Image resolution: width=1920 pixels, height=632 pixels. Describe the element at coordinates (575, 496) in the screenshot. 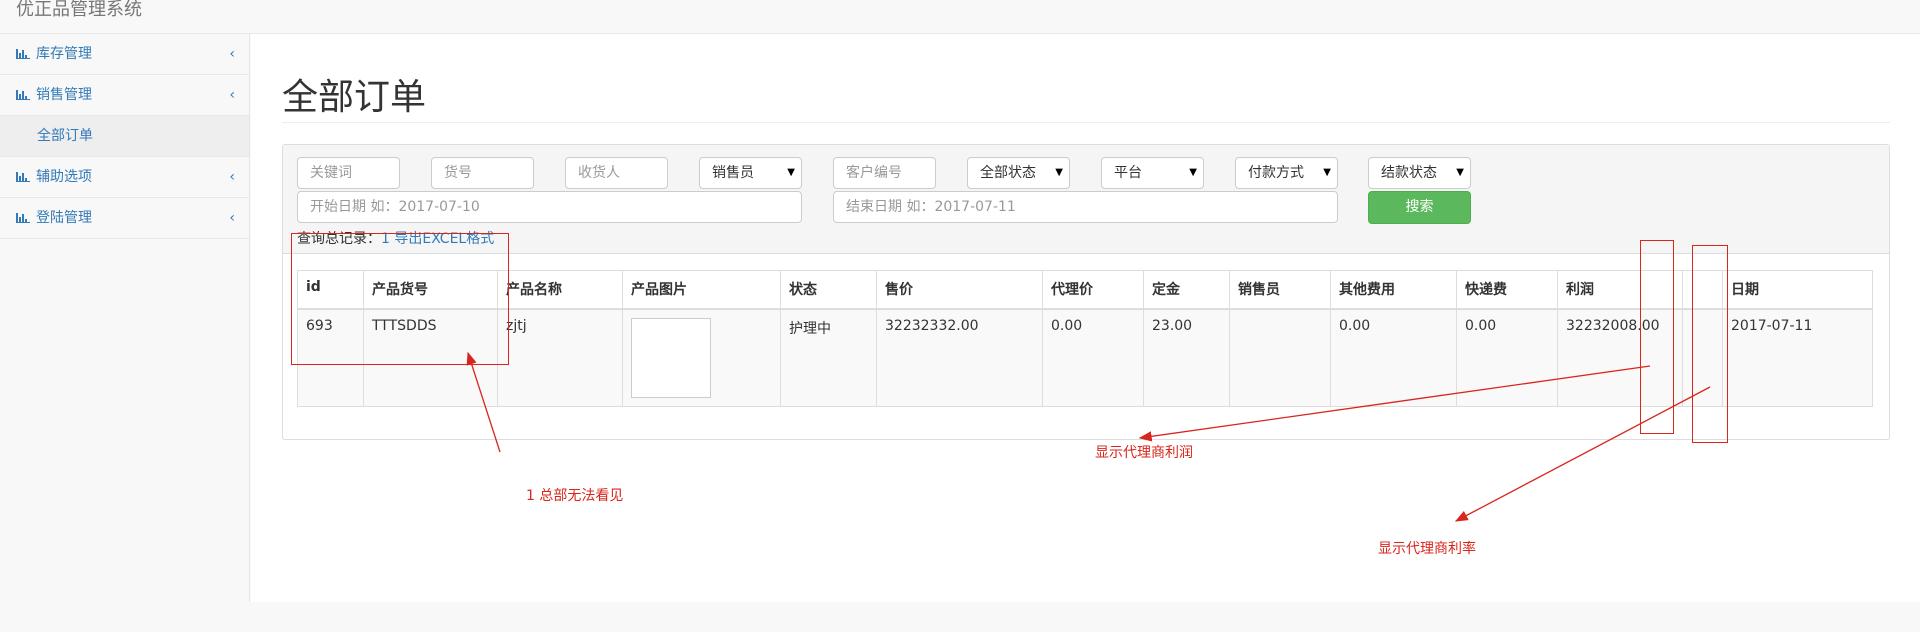

I see `annotation-note: 1 总部无法看见` at that location.